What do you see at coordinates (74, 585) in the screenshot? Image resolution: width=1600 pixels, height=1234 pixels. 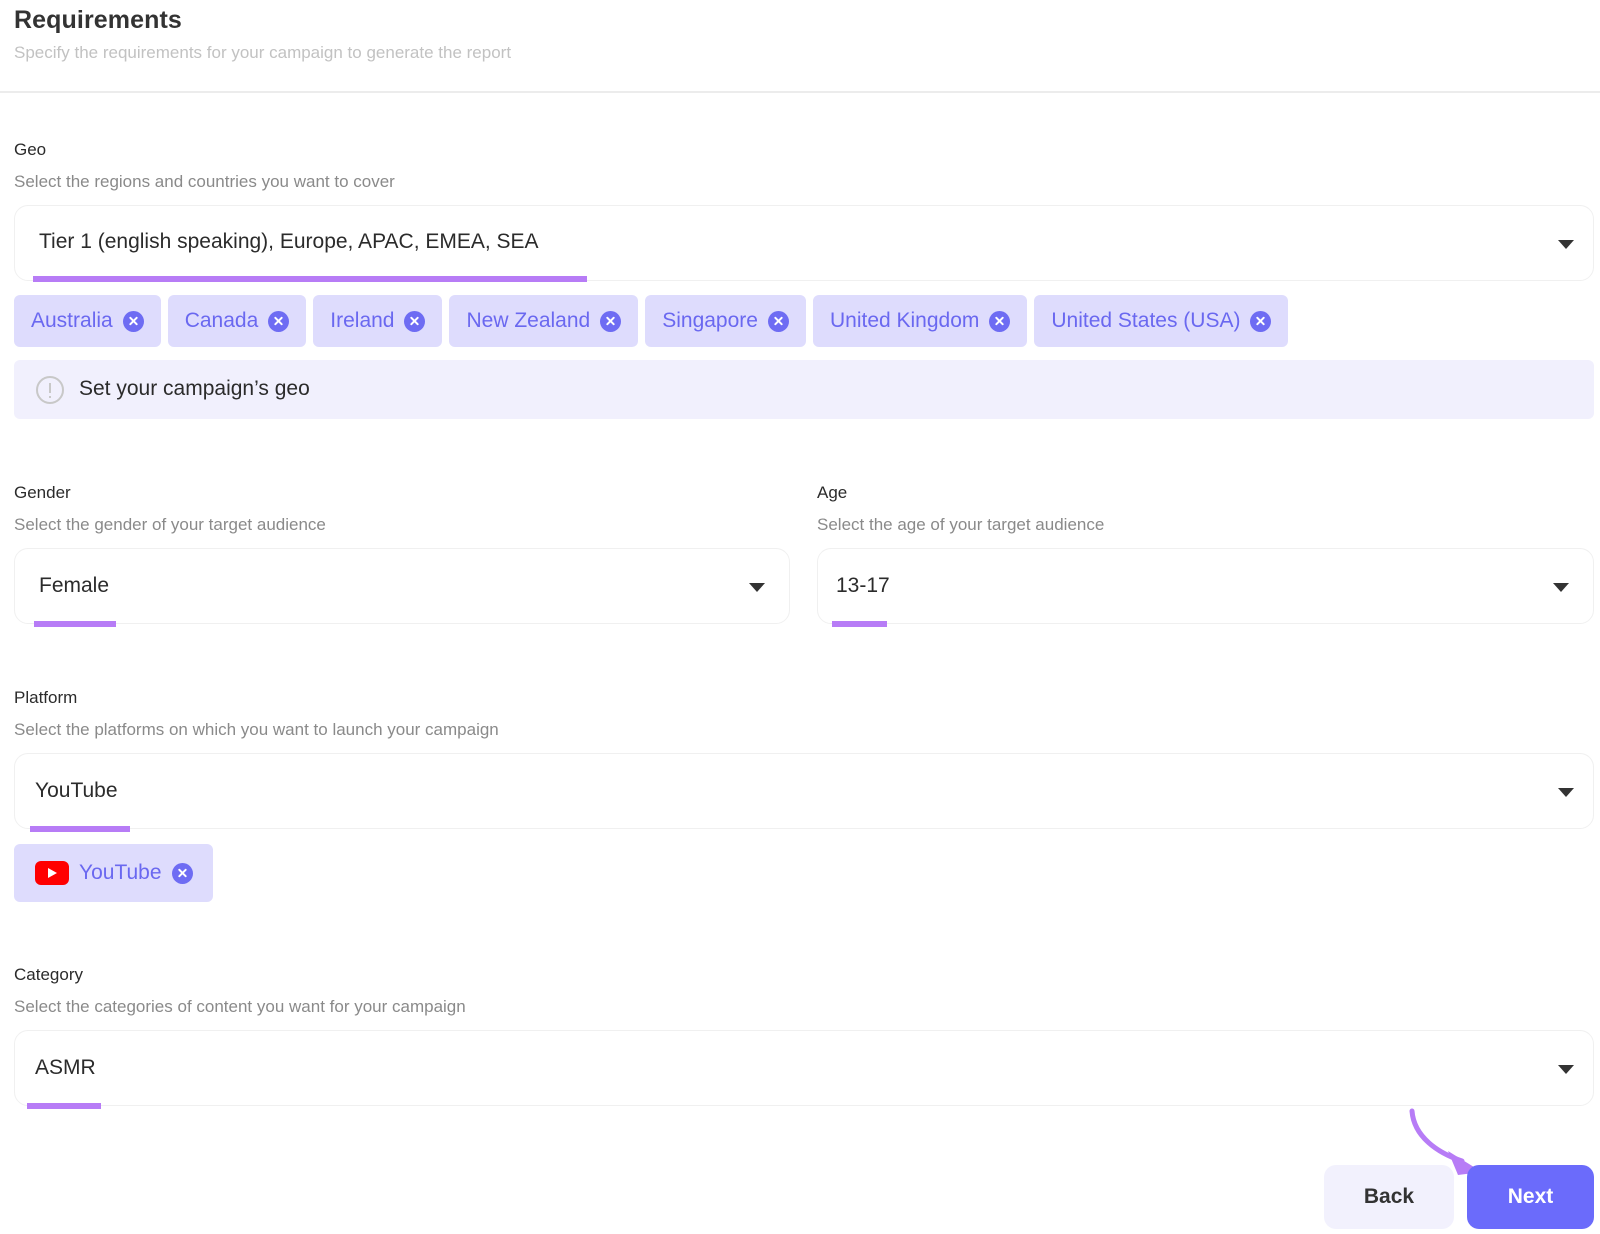 I see `gender-select-value: Female` at bounding box center [74, 585].